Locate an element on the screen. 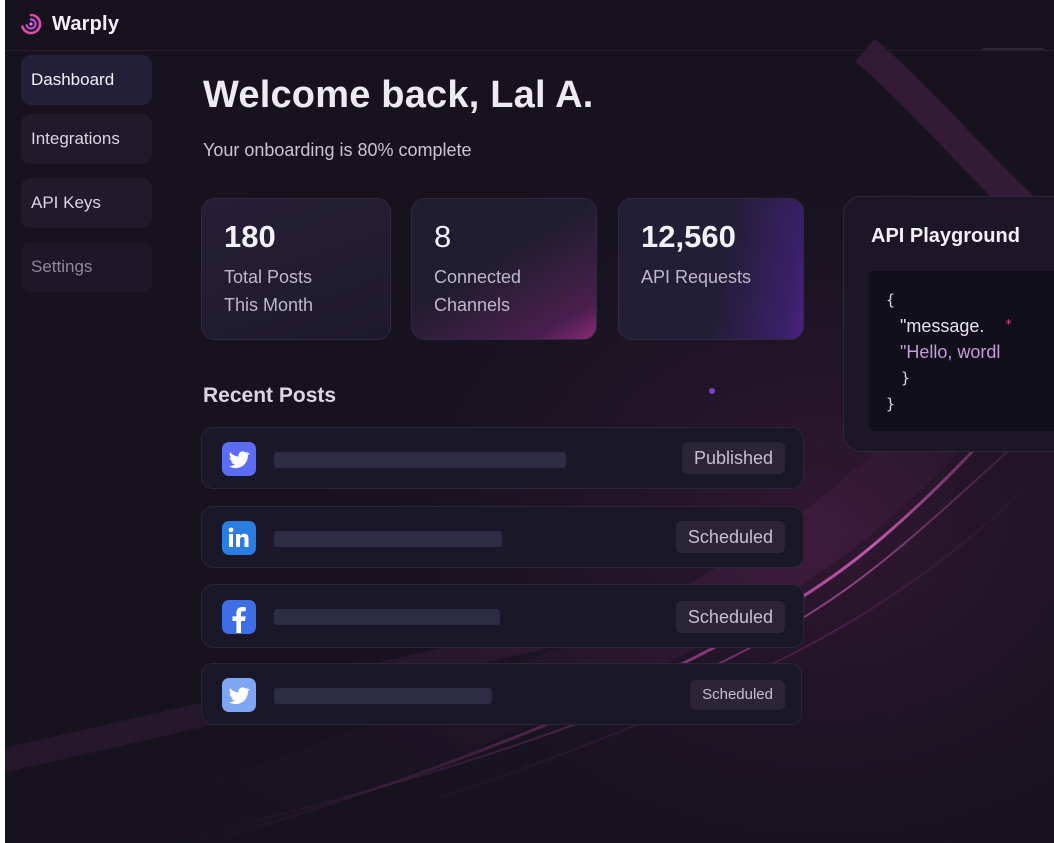 The width and height of the screenshot is (1054, 843). stat-label: Total Posts This Month is located at coordinates (296, 291).